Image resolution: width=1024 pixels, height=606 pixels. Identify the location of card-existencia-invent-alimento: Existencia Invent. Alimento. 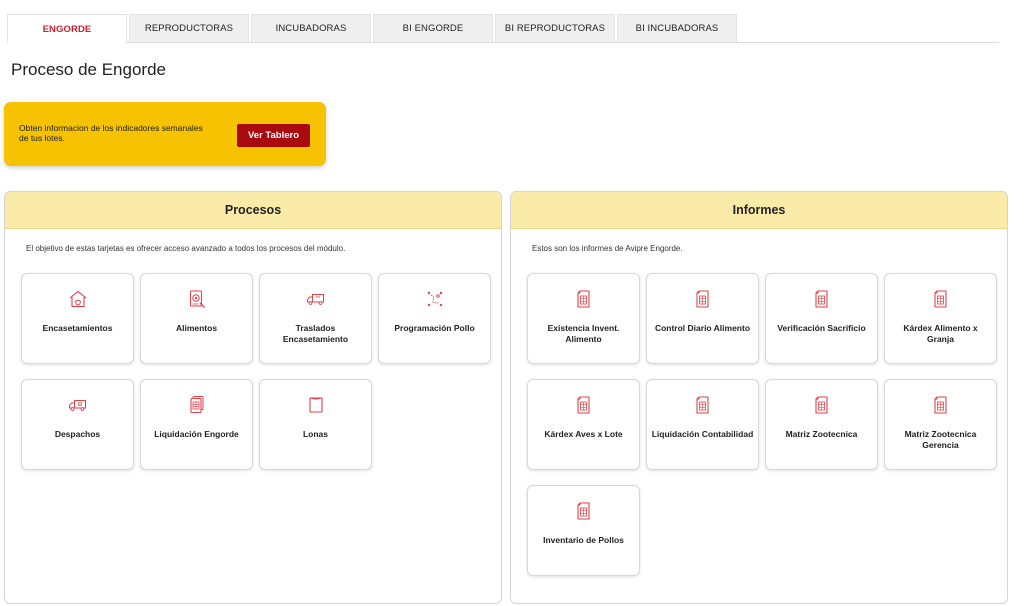
(583, 318).